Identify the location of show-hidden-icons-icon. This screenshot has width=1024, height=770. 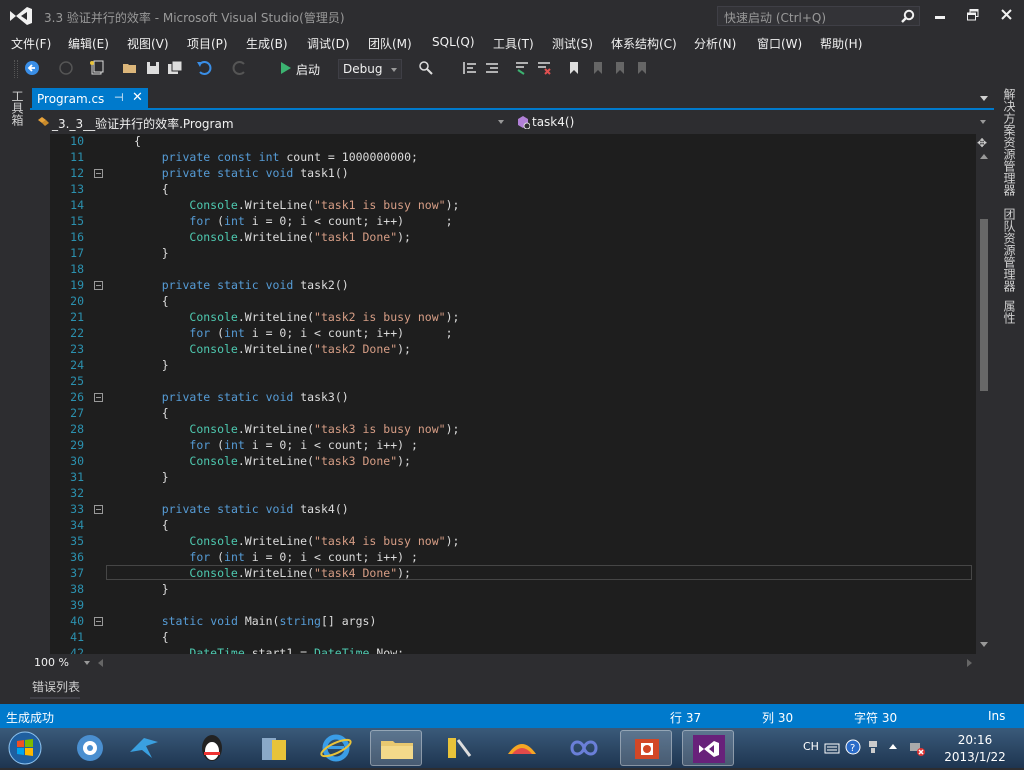
(893, 746).